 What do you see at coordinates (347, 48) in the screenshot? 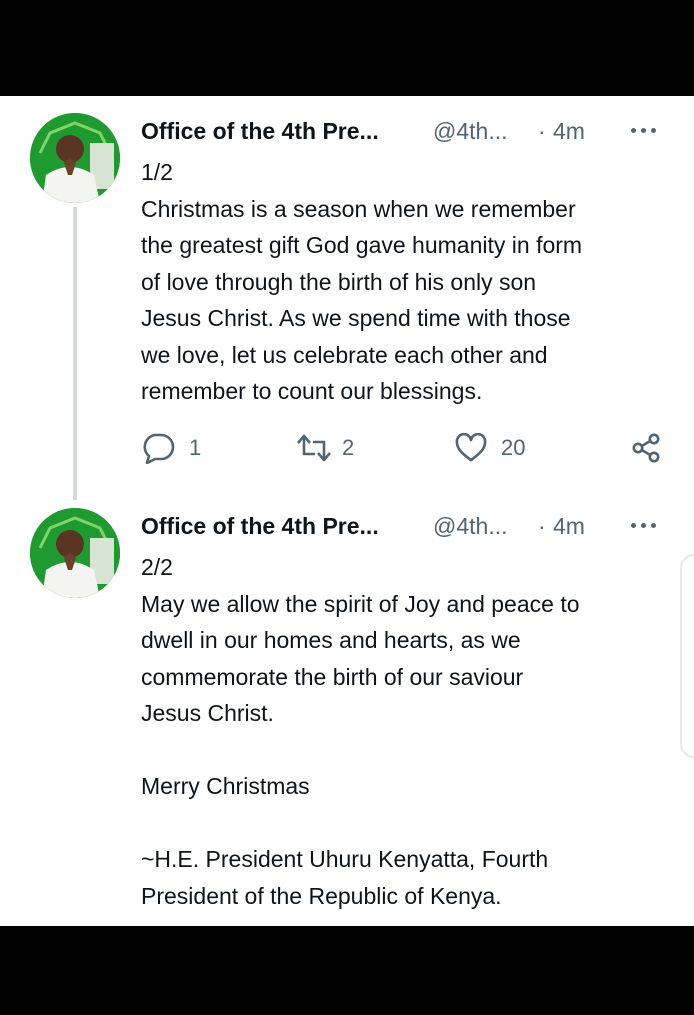
I see `status-bar-area` at bounding box center [347, 48].